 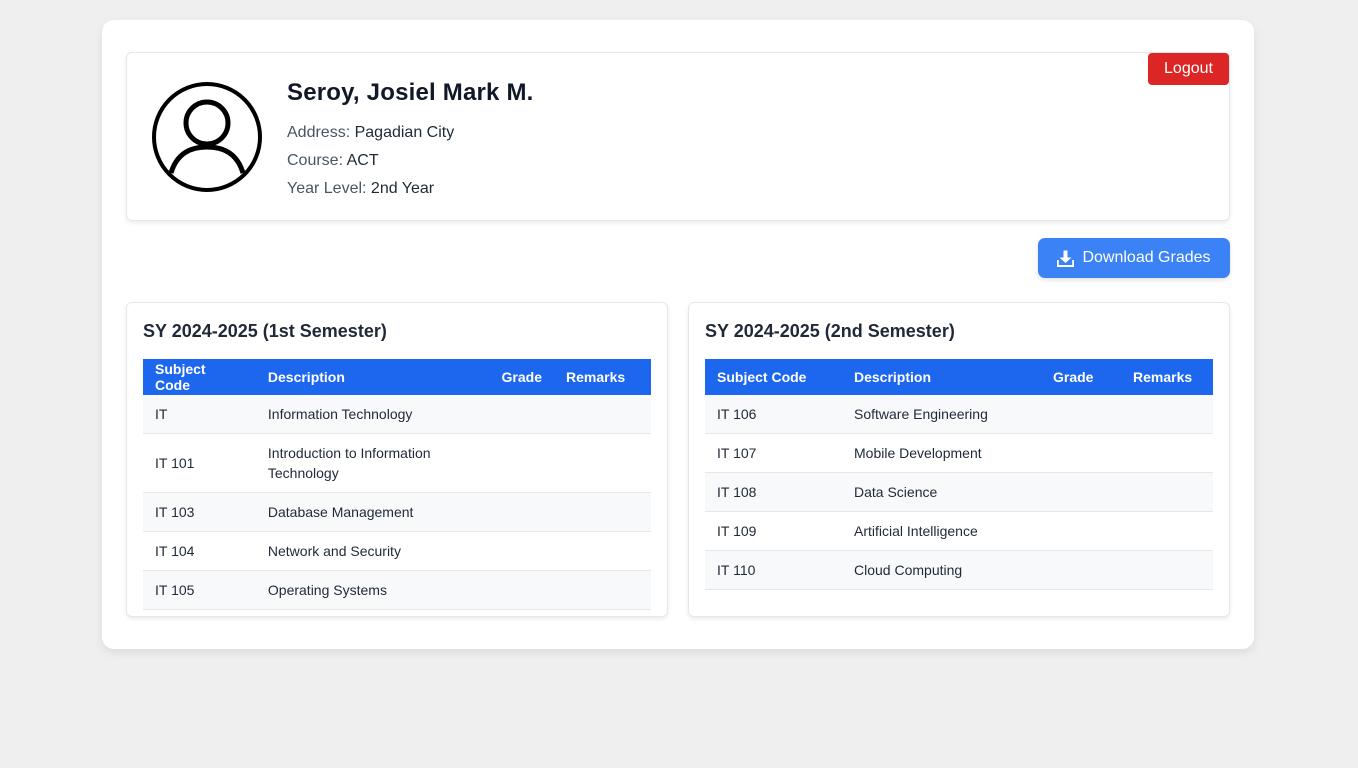 I want to click on subject-code-cell: IT 106, so click(x=773, y=414).